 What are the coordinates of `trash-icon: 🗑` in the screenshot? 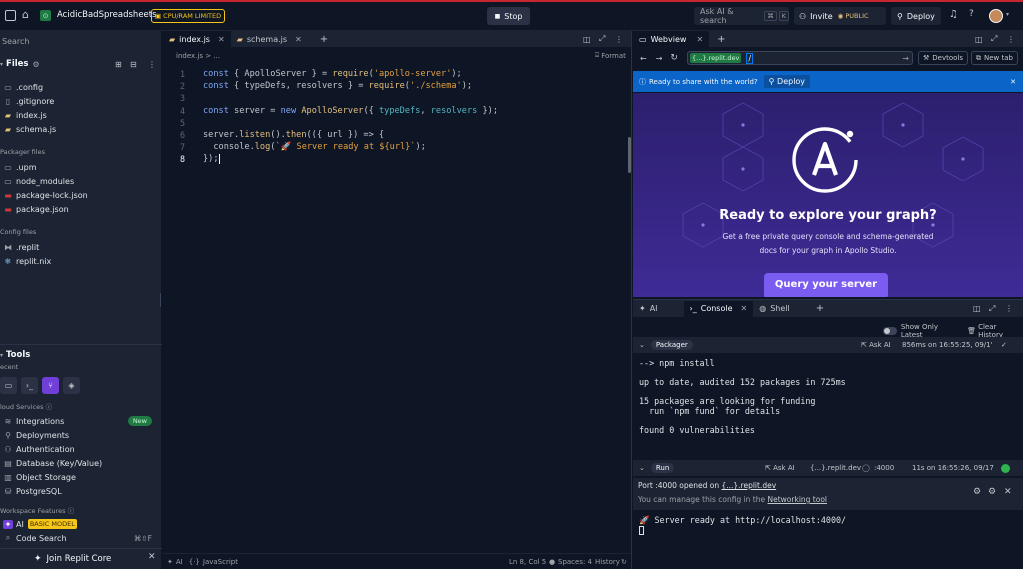 It's located at (971, 331).